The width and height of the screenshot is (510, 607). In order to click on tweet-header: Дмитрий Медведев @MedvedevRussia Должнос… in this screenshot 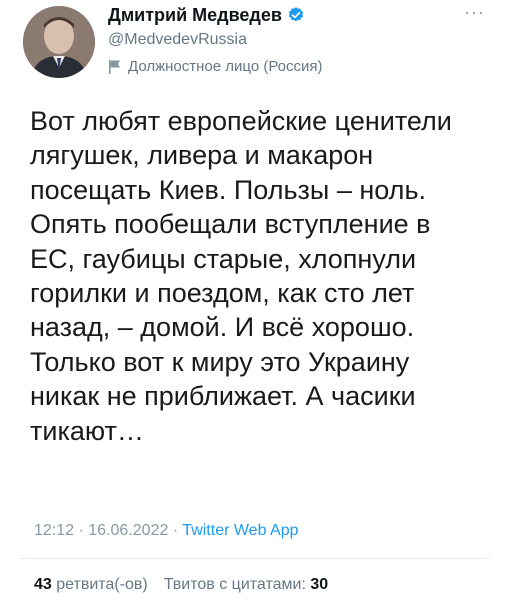, I will do `click(278, 39)`.